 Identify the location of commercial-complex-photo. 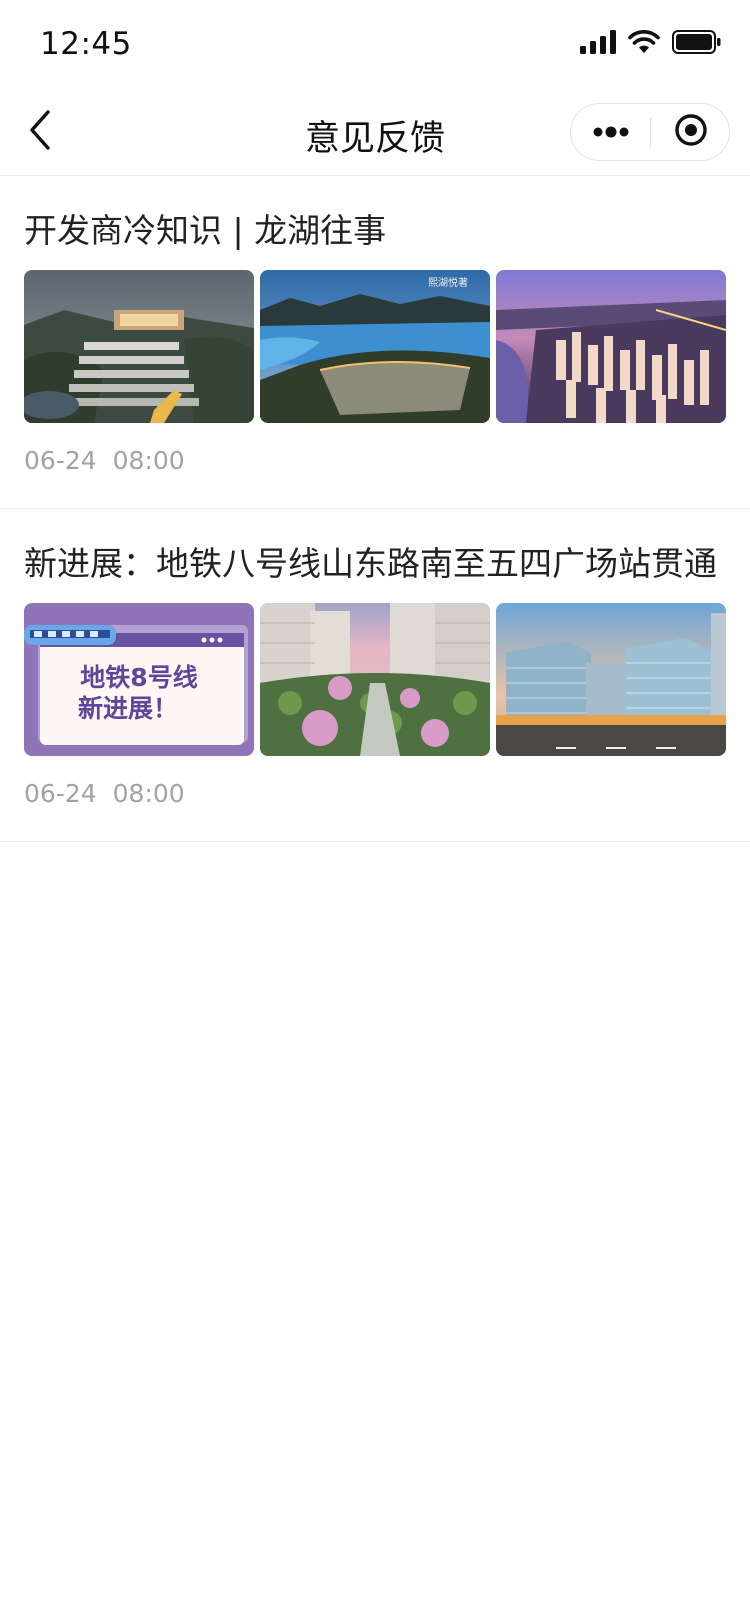
(611, 679).